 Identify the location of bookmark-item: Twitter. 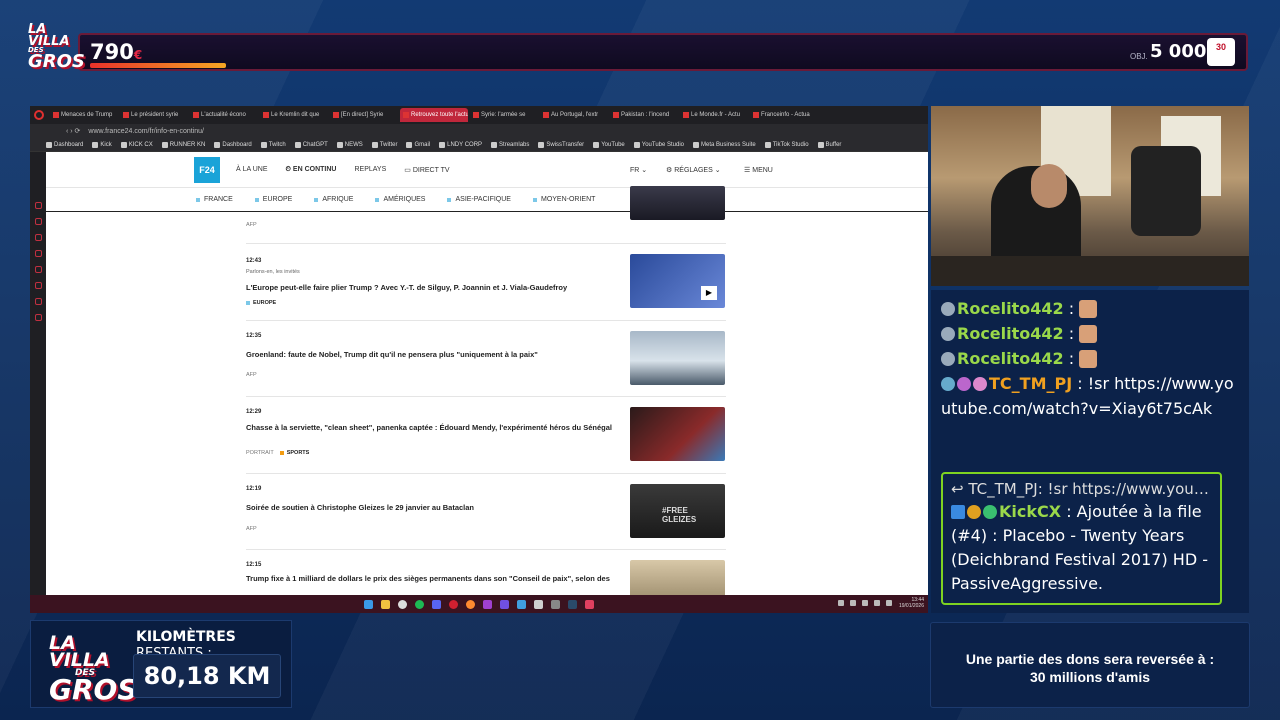
(384, 144).